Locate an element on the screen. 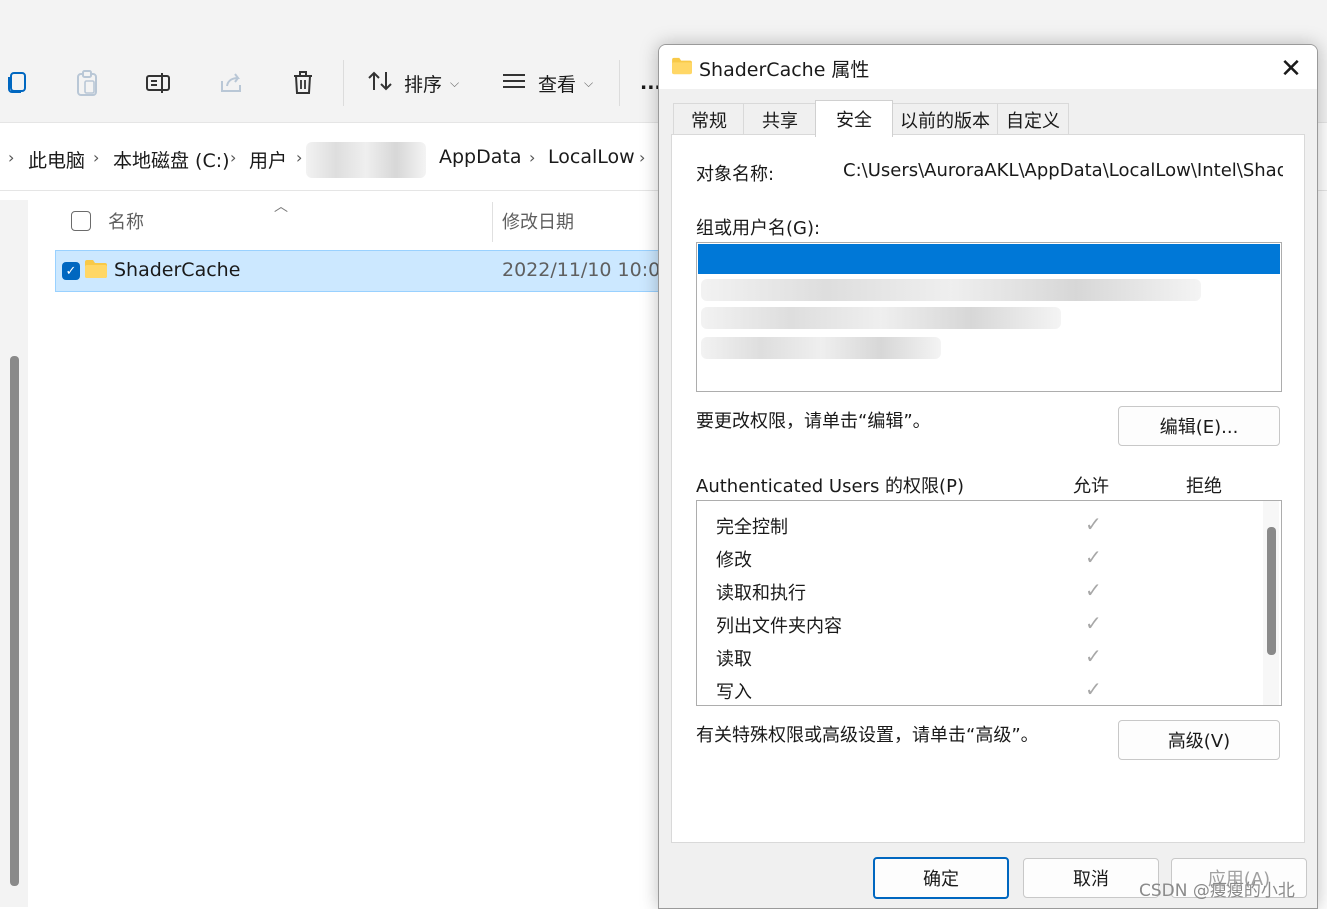 The height and width of the screenshot is (909, 1327). tab-customize: 自定义 is located at coordinates (1033, 119).